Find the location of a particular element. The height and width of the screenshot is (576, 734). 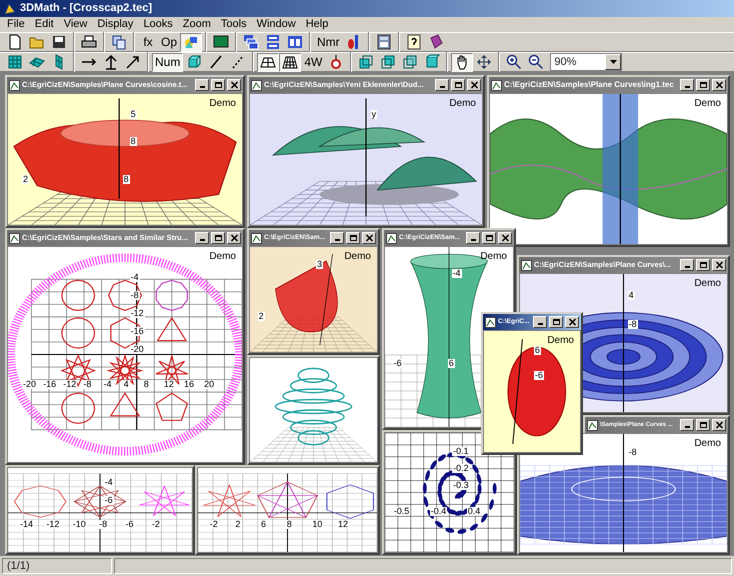

zoom-out-icon is located at coordinates (536, 62).